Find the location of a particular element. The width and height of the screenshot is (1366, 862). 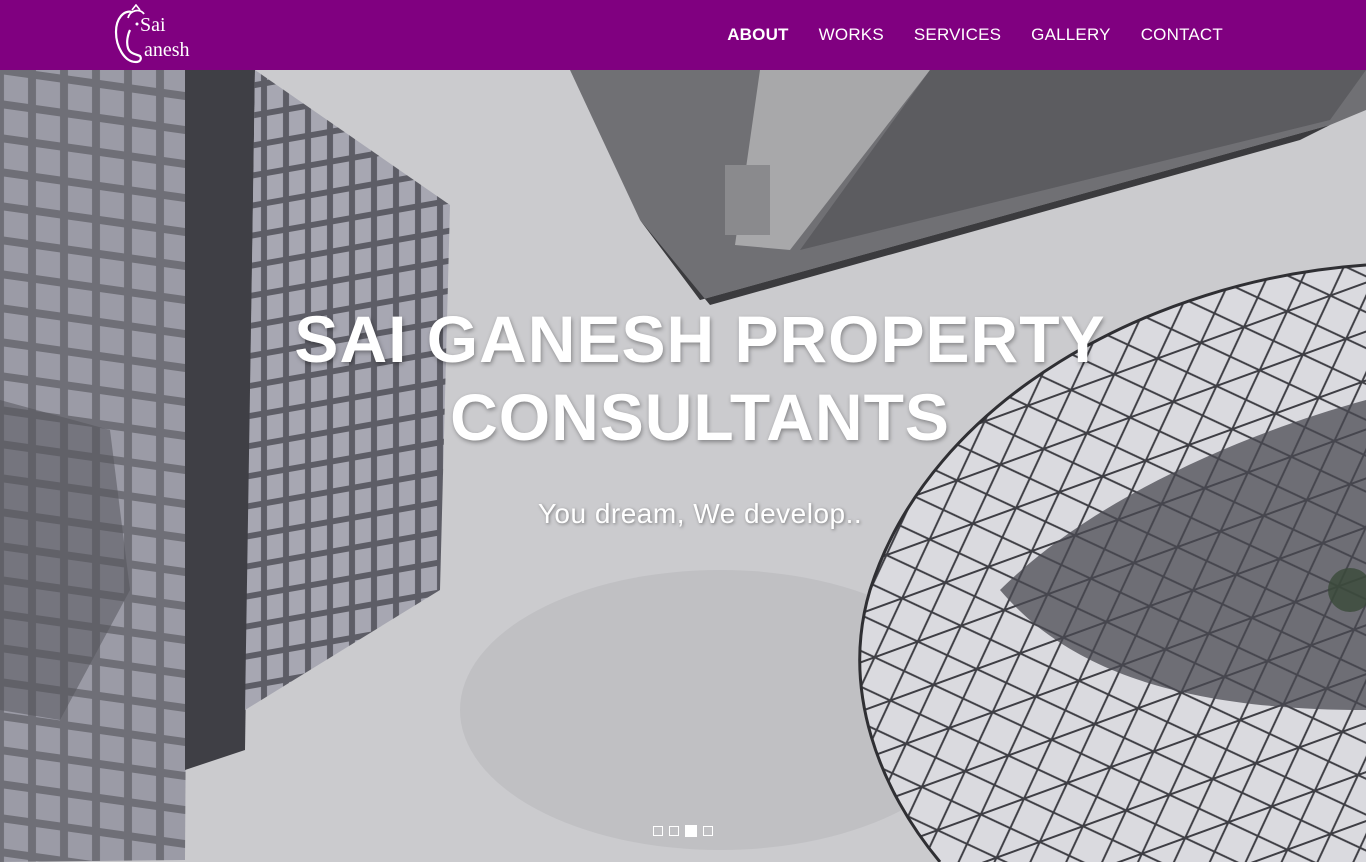

nav-item-works: WORKS is located at coordinates (851, 35).